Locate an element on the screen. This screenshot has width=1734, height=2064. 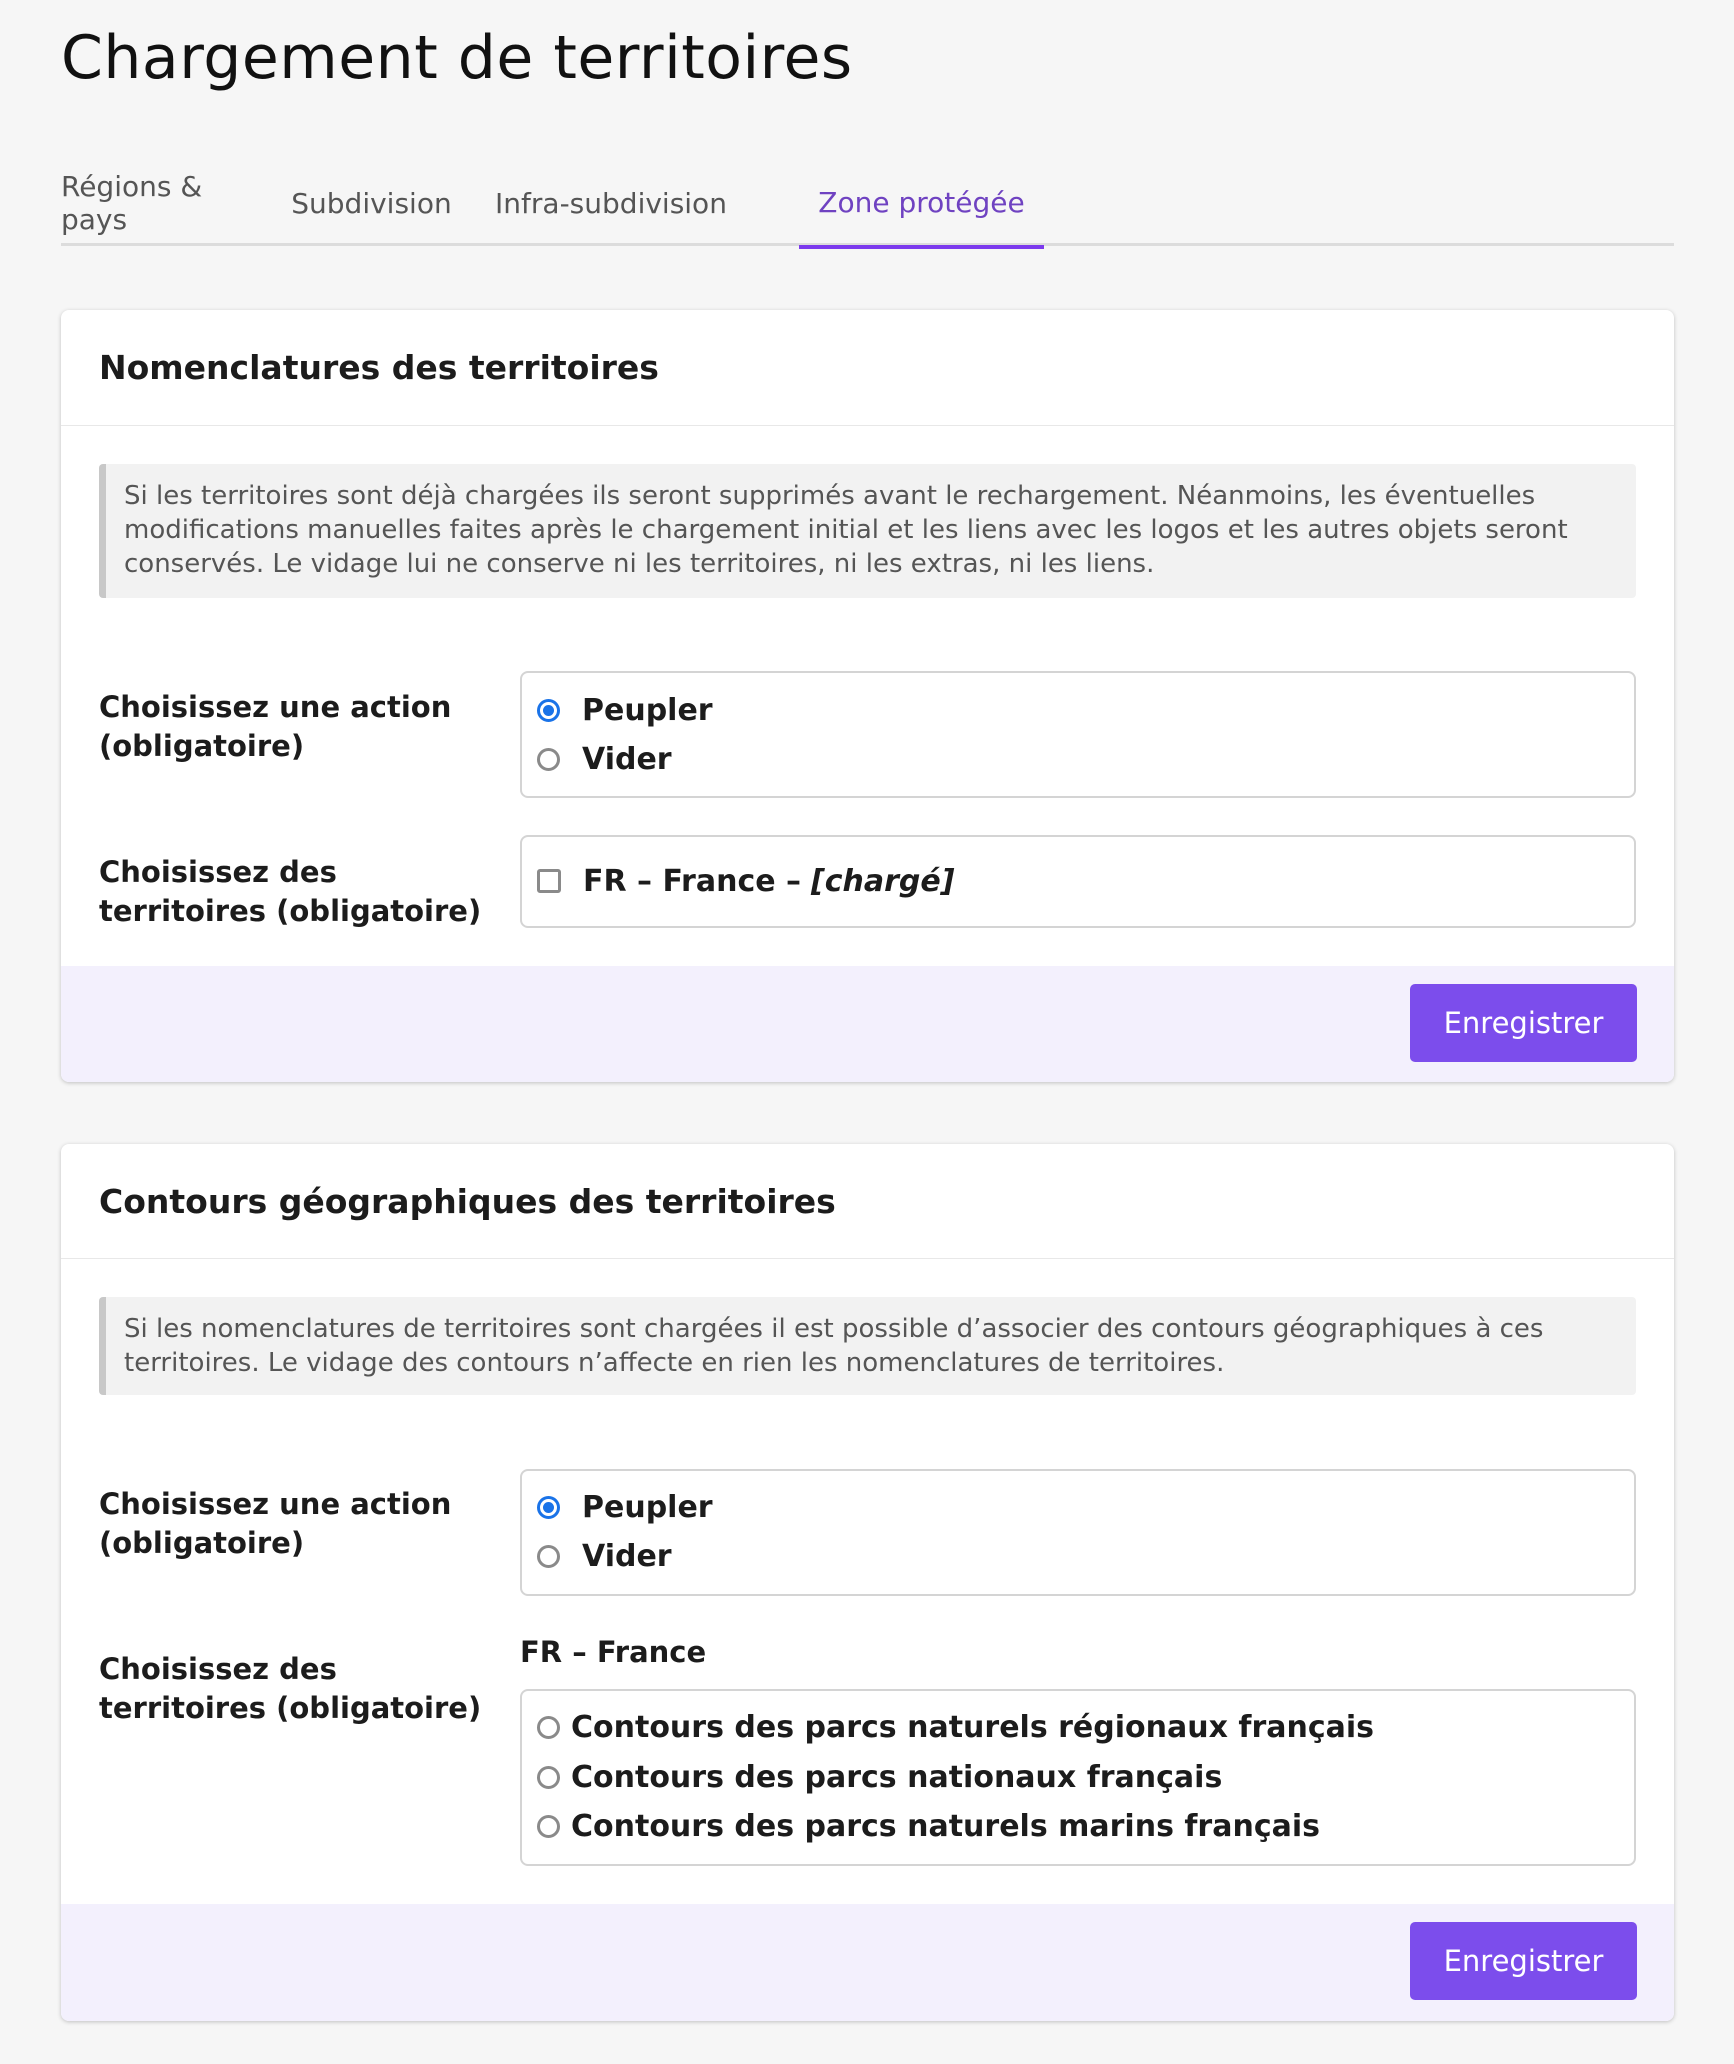
tab-subdivision: Subdivision is located at coordinates (371, 203).